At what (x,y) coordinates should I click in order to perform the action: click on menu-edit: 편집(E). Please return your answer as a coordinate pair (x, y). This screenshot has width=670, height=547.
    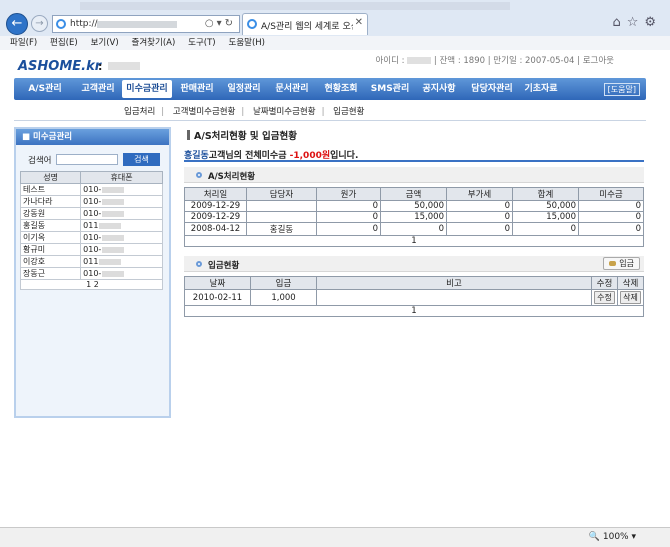
    Looking at the image, I should click on (64, 43).